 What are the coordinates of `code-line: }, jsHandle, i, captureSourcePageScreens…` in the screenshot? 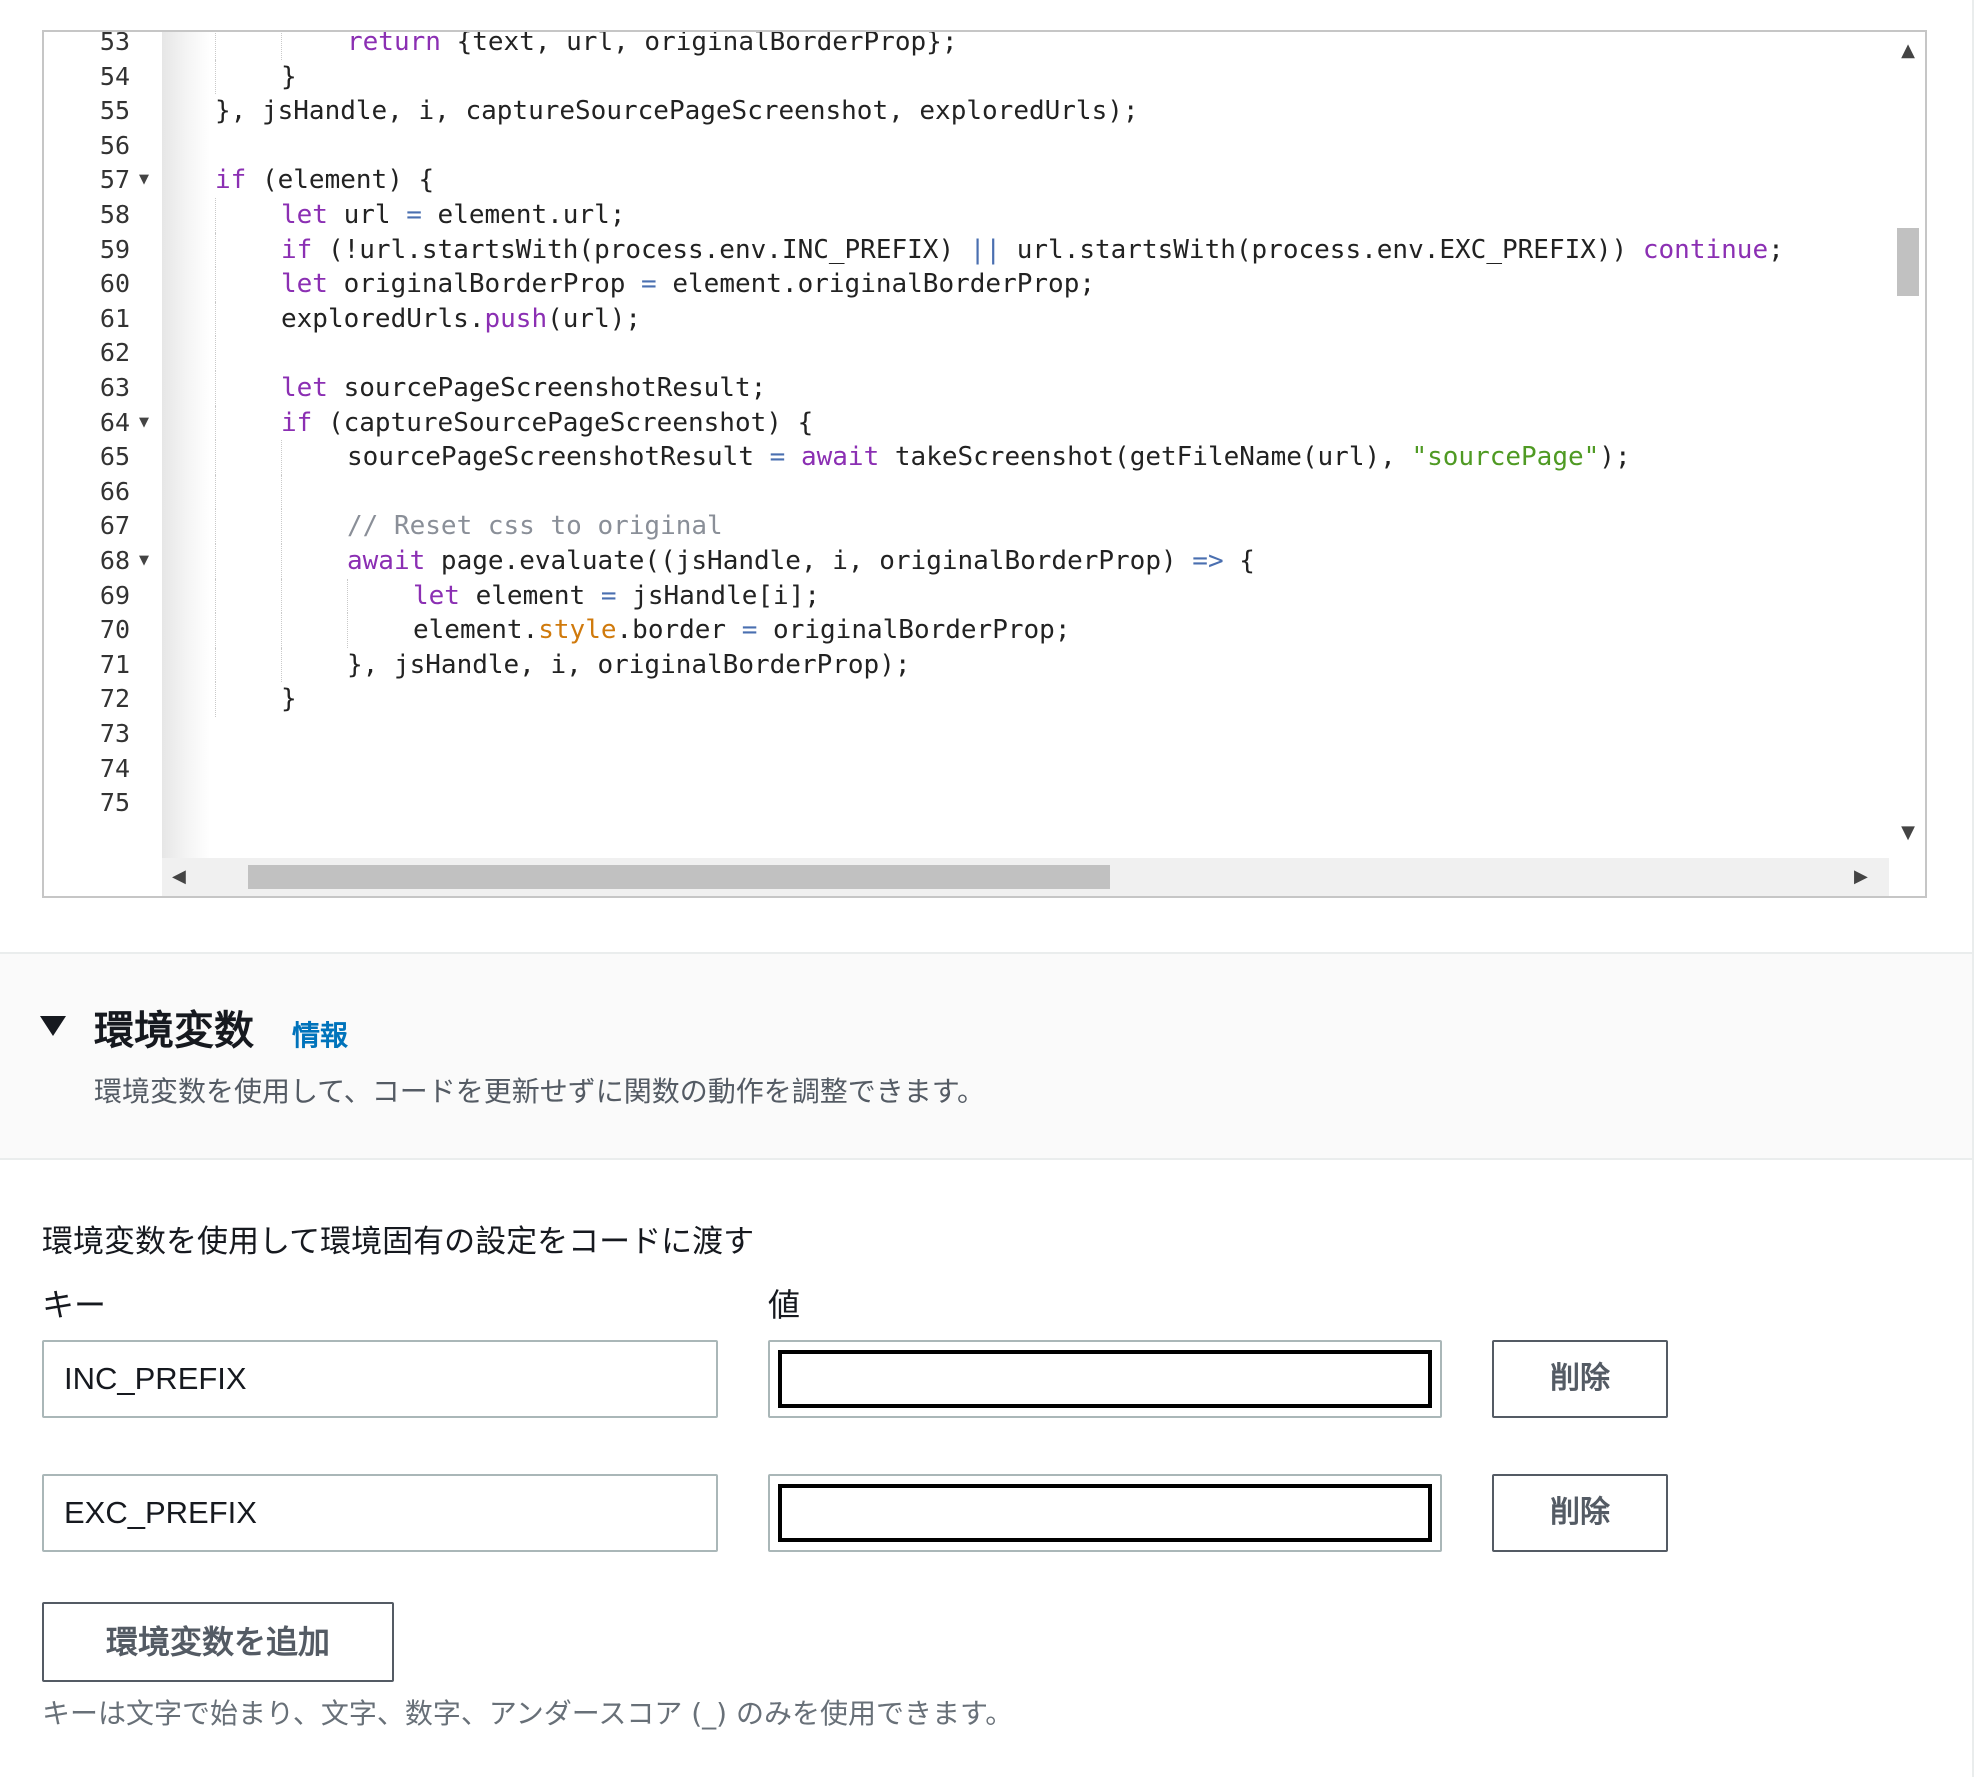 It's located at (677, 111).